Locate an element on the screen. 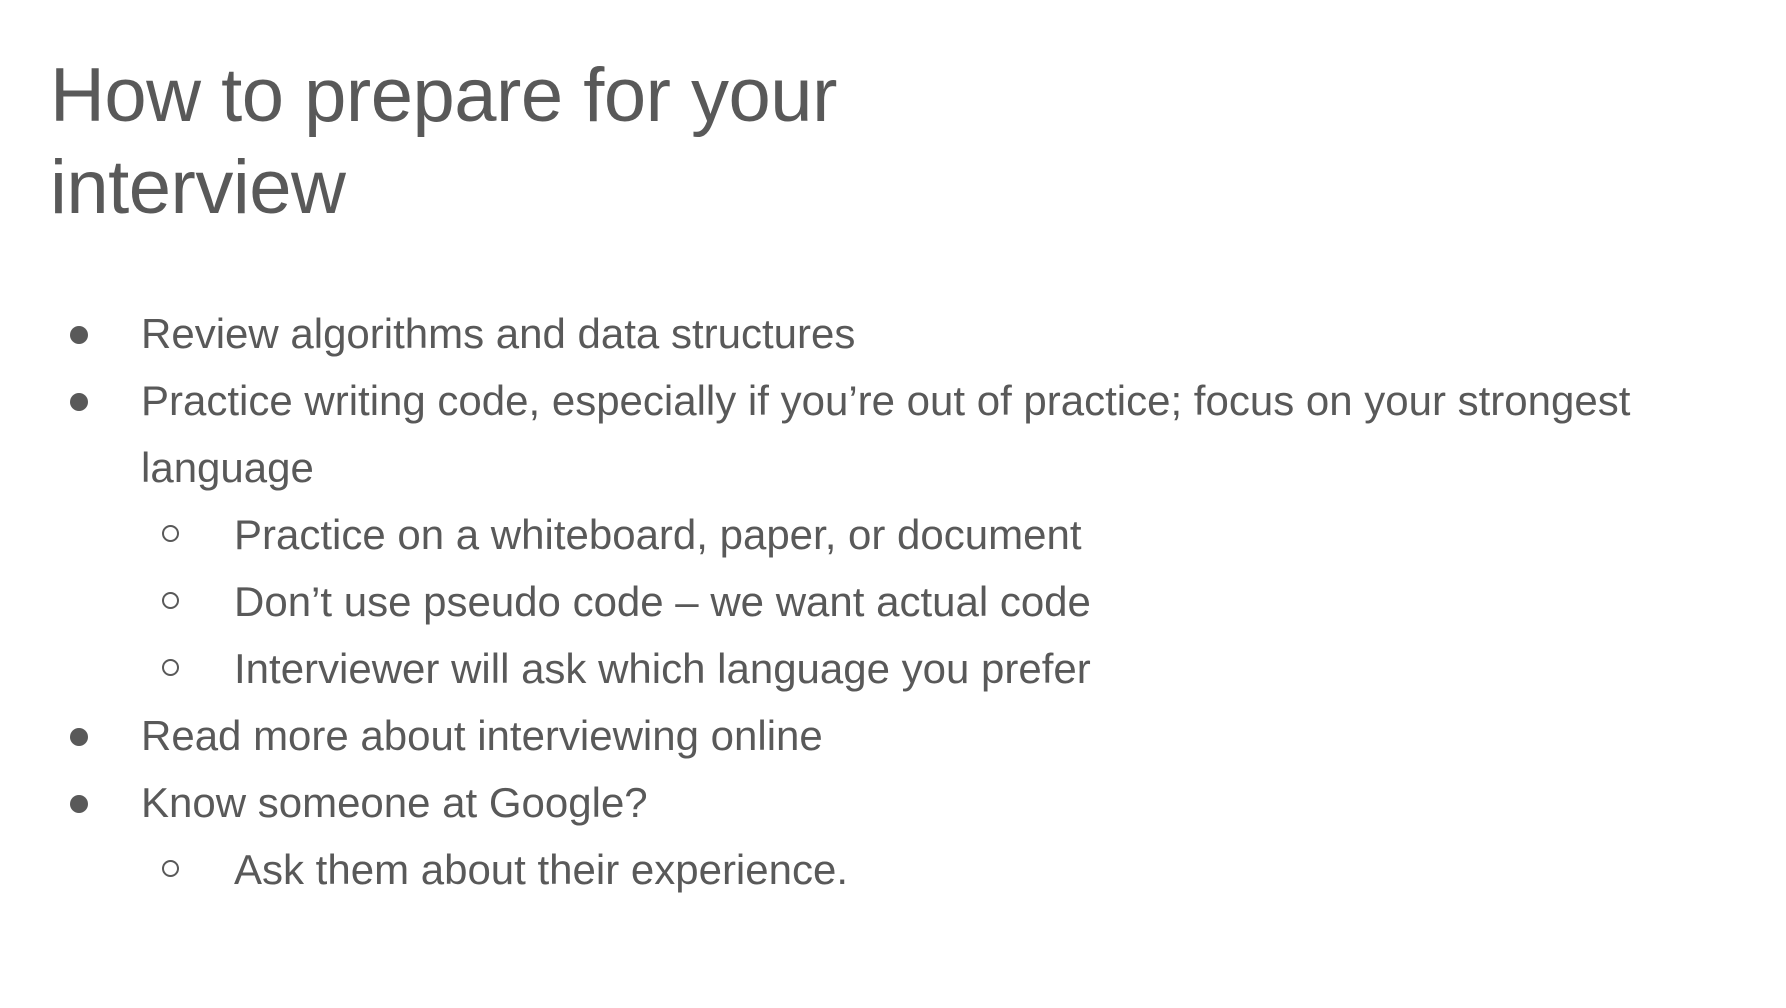  bullet-item: Read more about interviewing online is located at coordinates (850, 735).